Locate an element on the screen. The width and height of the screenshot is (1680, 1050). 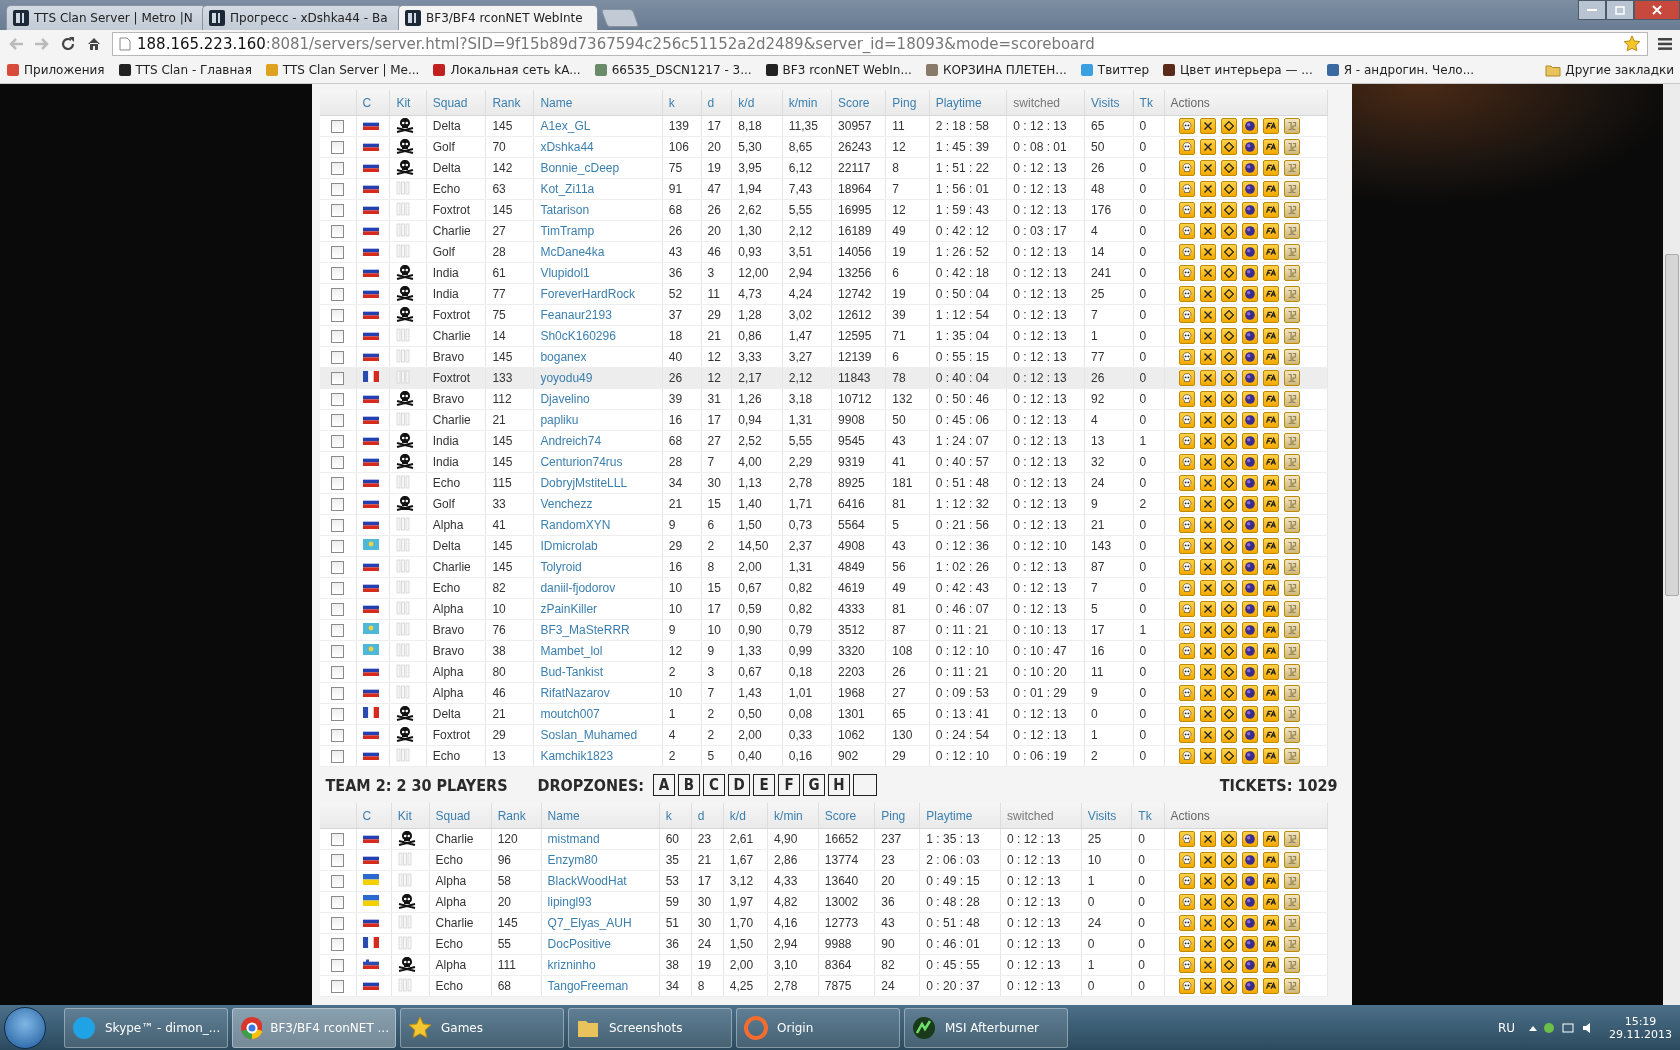
language-indicator: RU is located at coordinates (1506, 1027).